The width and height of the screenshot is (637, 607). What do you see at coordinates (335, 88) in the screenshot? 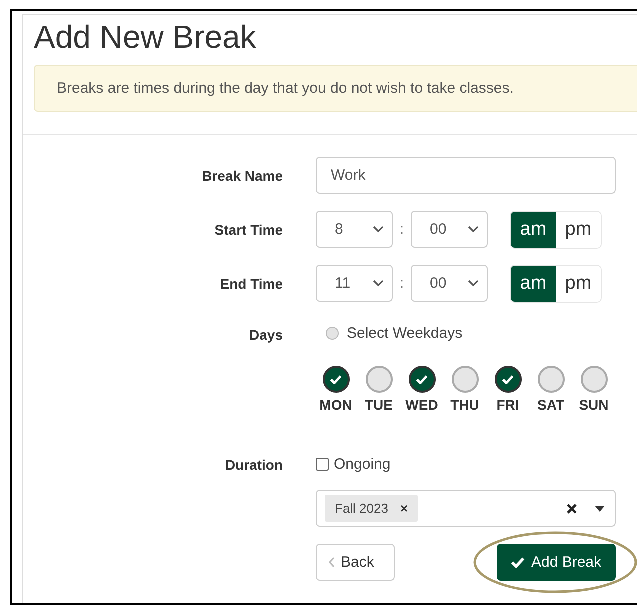
I see `info-notice: Breaks are times during the day that you do not wish to take classes.` at bounding box center [335, 88].